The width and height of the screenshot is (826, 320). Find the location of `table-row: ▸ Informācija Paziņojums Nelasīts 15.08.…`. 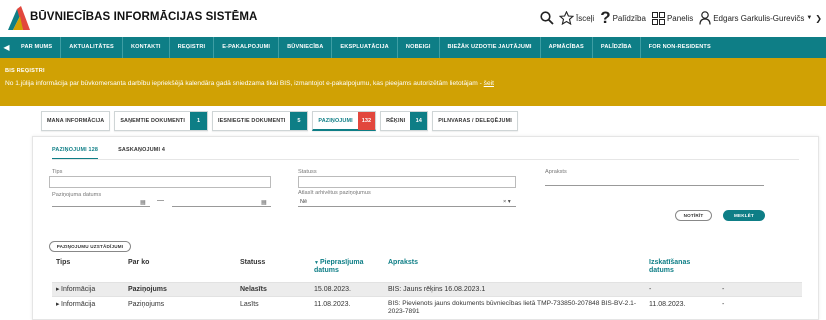

table-row: ▸ Informācija Paziņojums Nelasīts 15.08.… is located at coordinates (427, 289).